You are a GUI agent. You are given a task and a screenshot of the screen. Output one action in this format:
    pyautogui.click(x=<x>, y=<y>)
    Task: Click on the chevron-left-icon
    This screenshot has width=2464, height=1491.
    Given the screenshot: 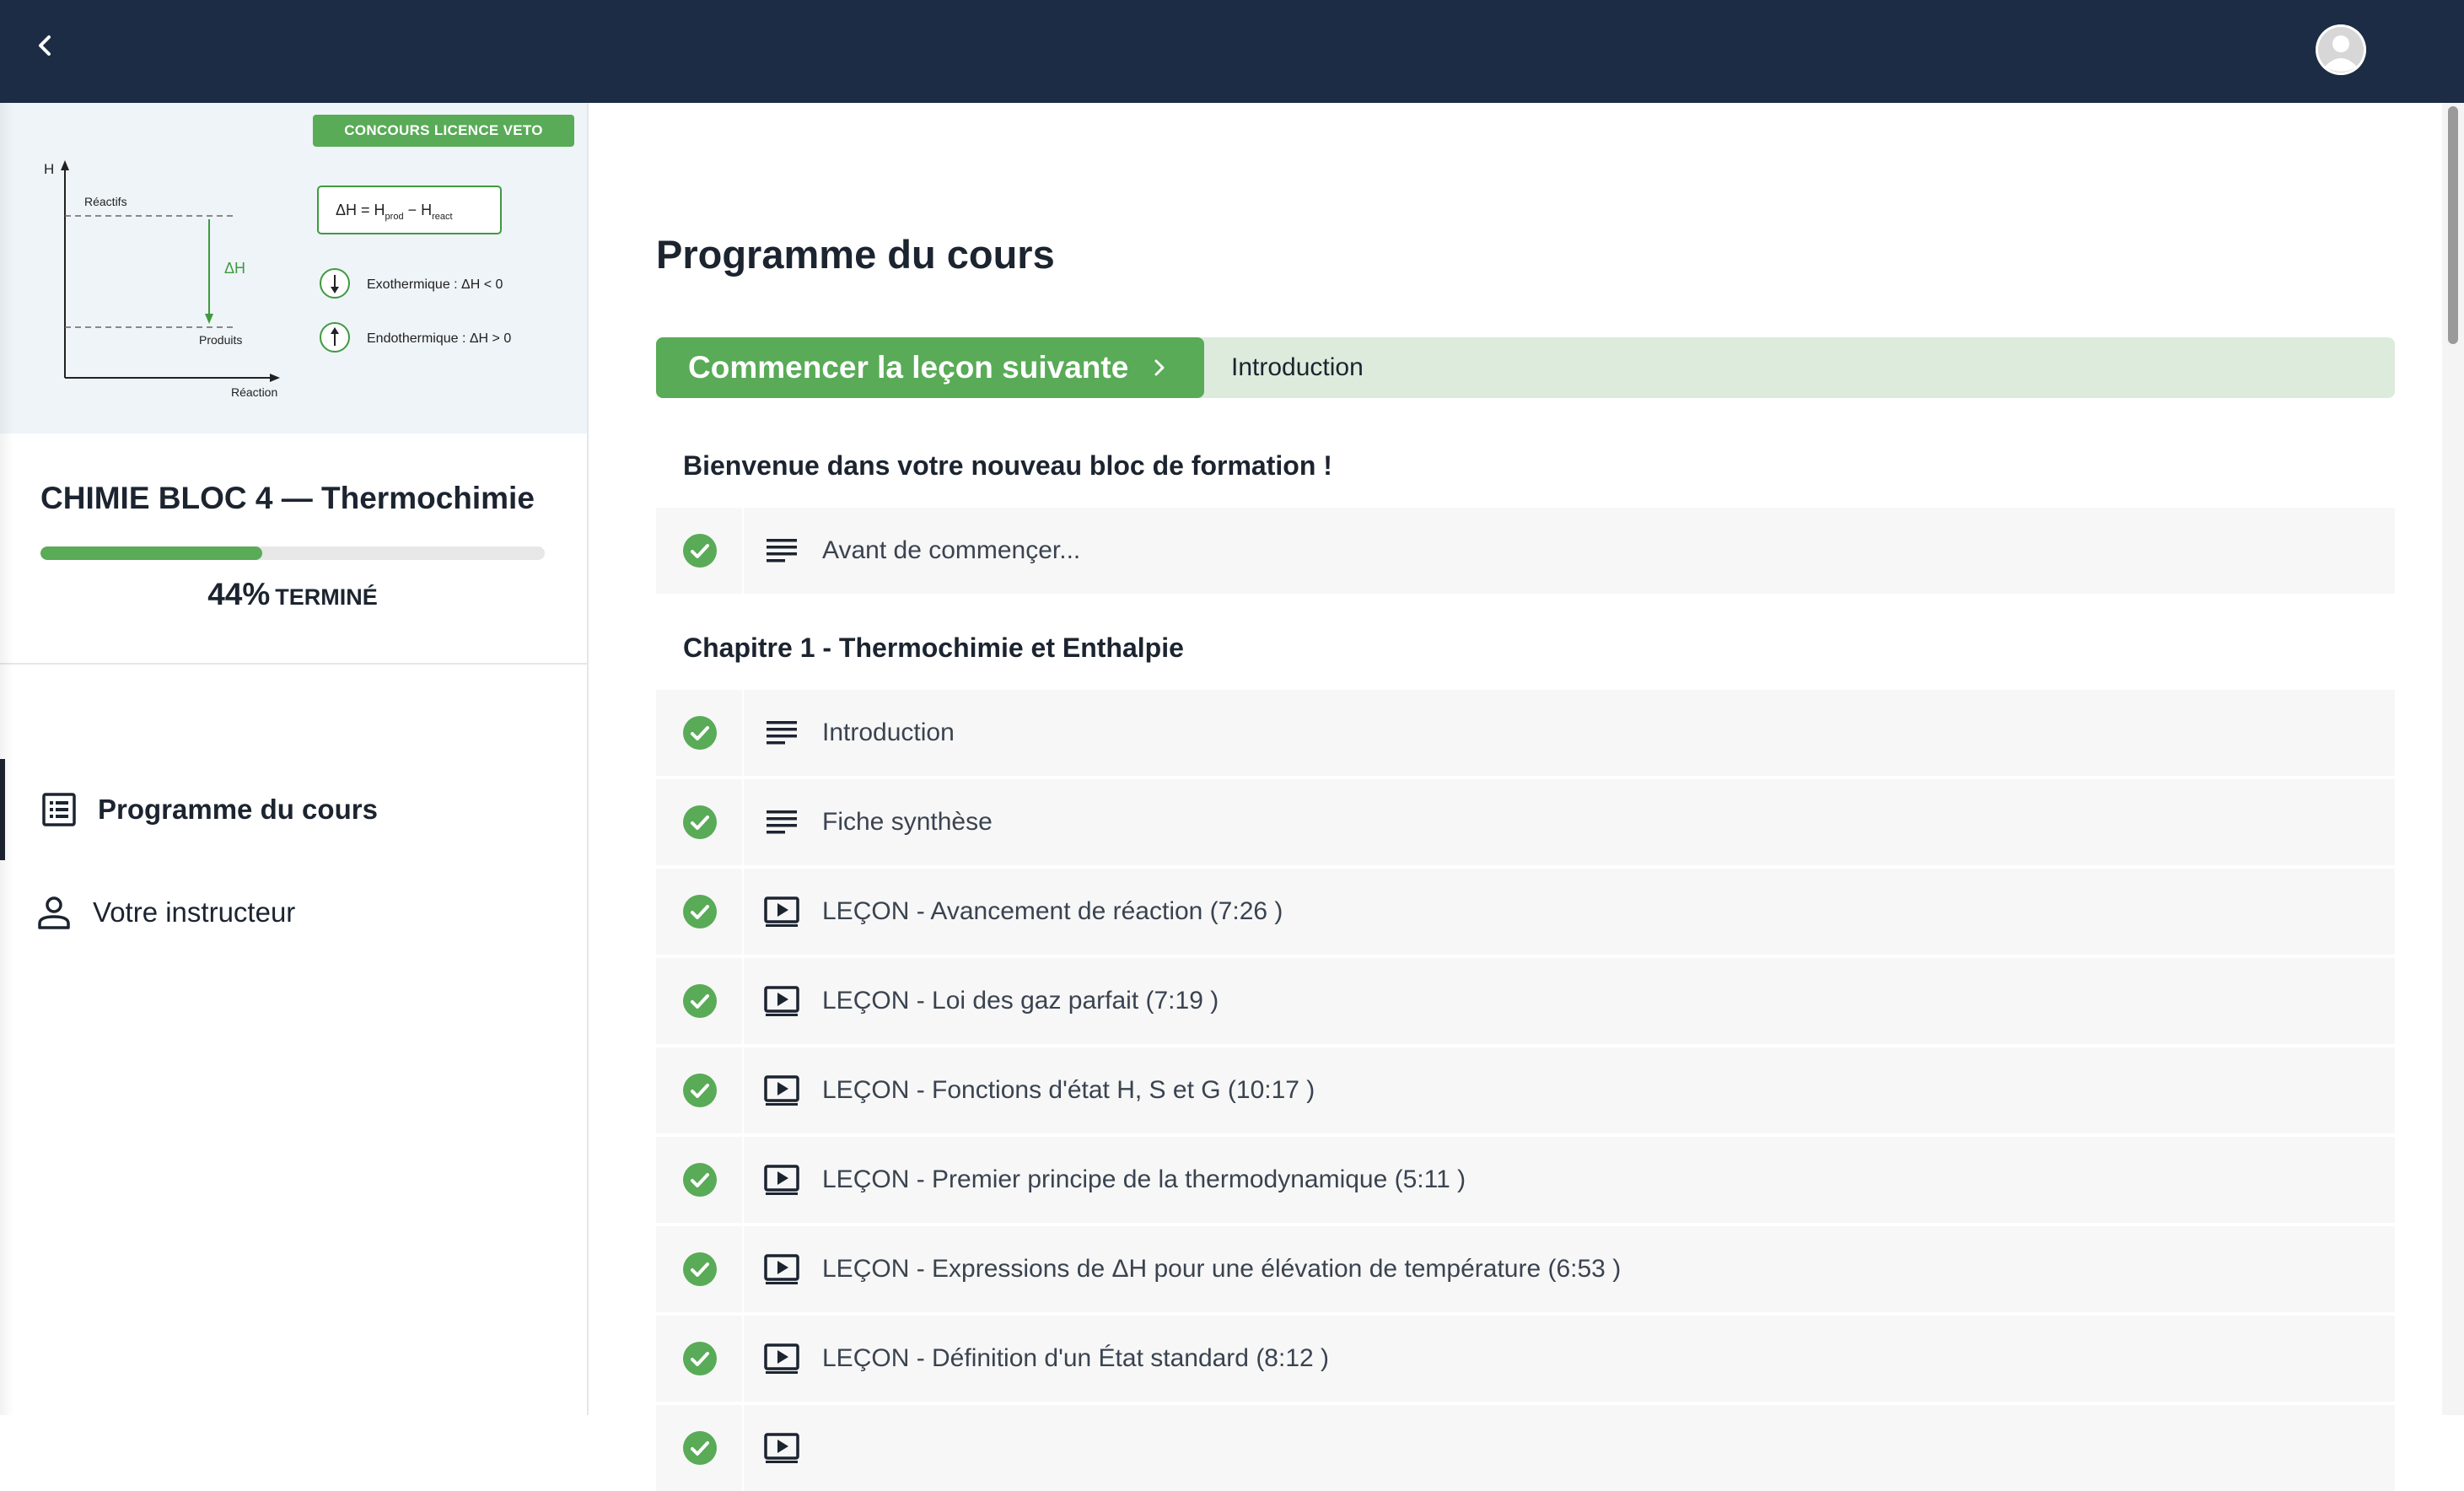 What is the action you would take?
    pyautogui.click(x=45, y=45)
    